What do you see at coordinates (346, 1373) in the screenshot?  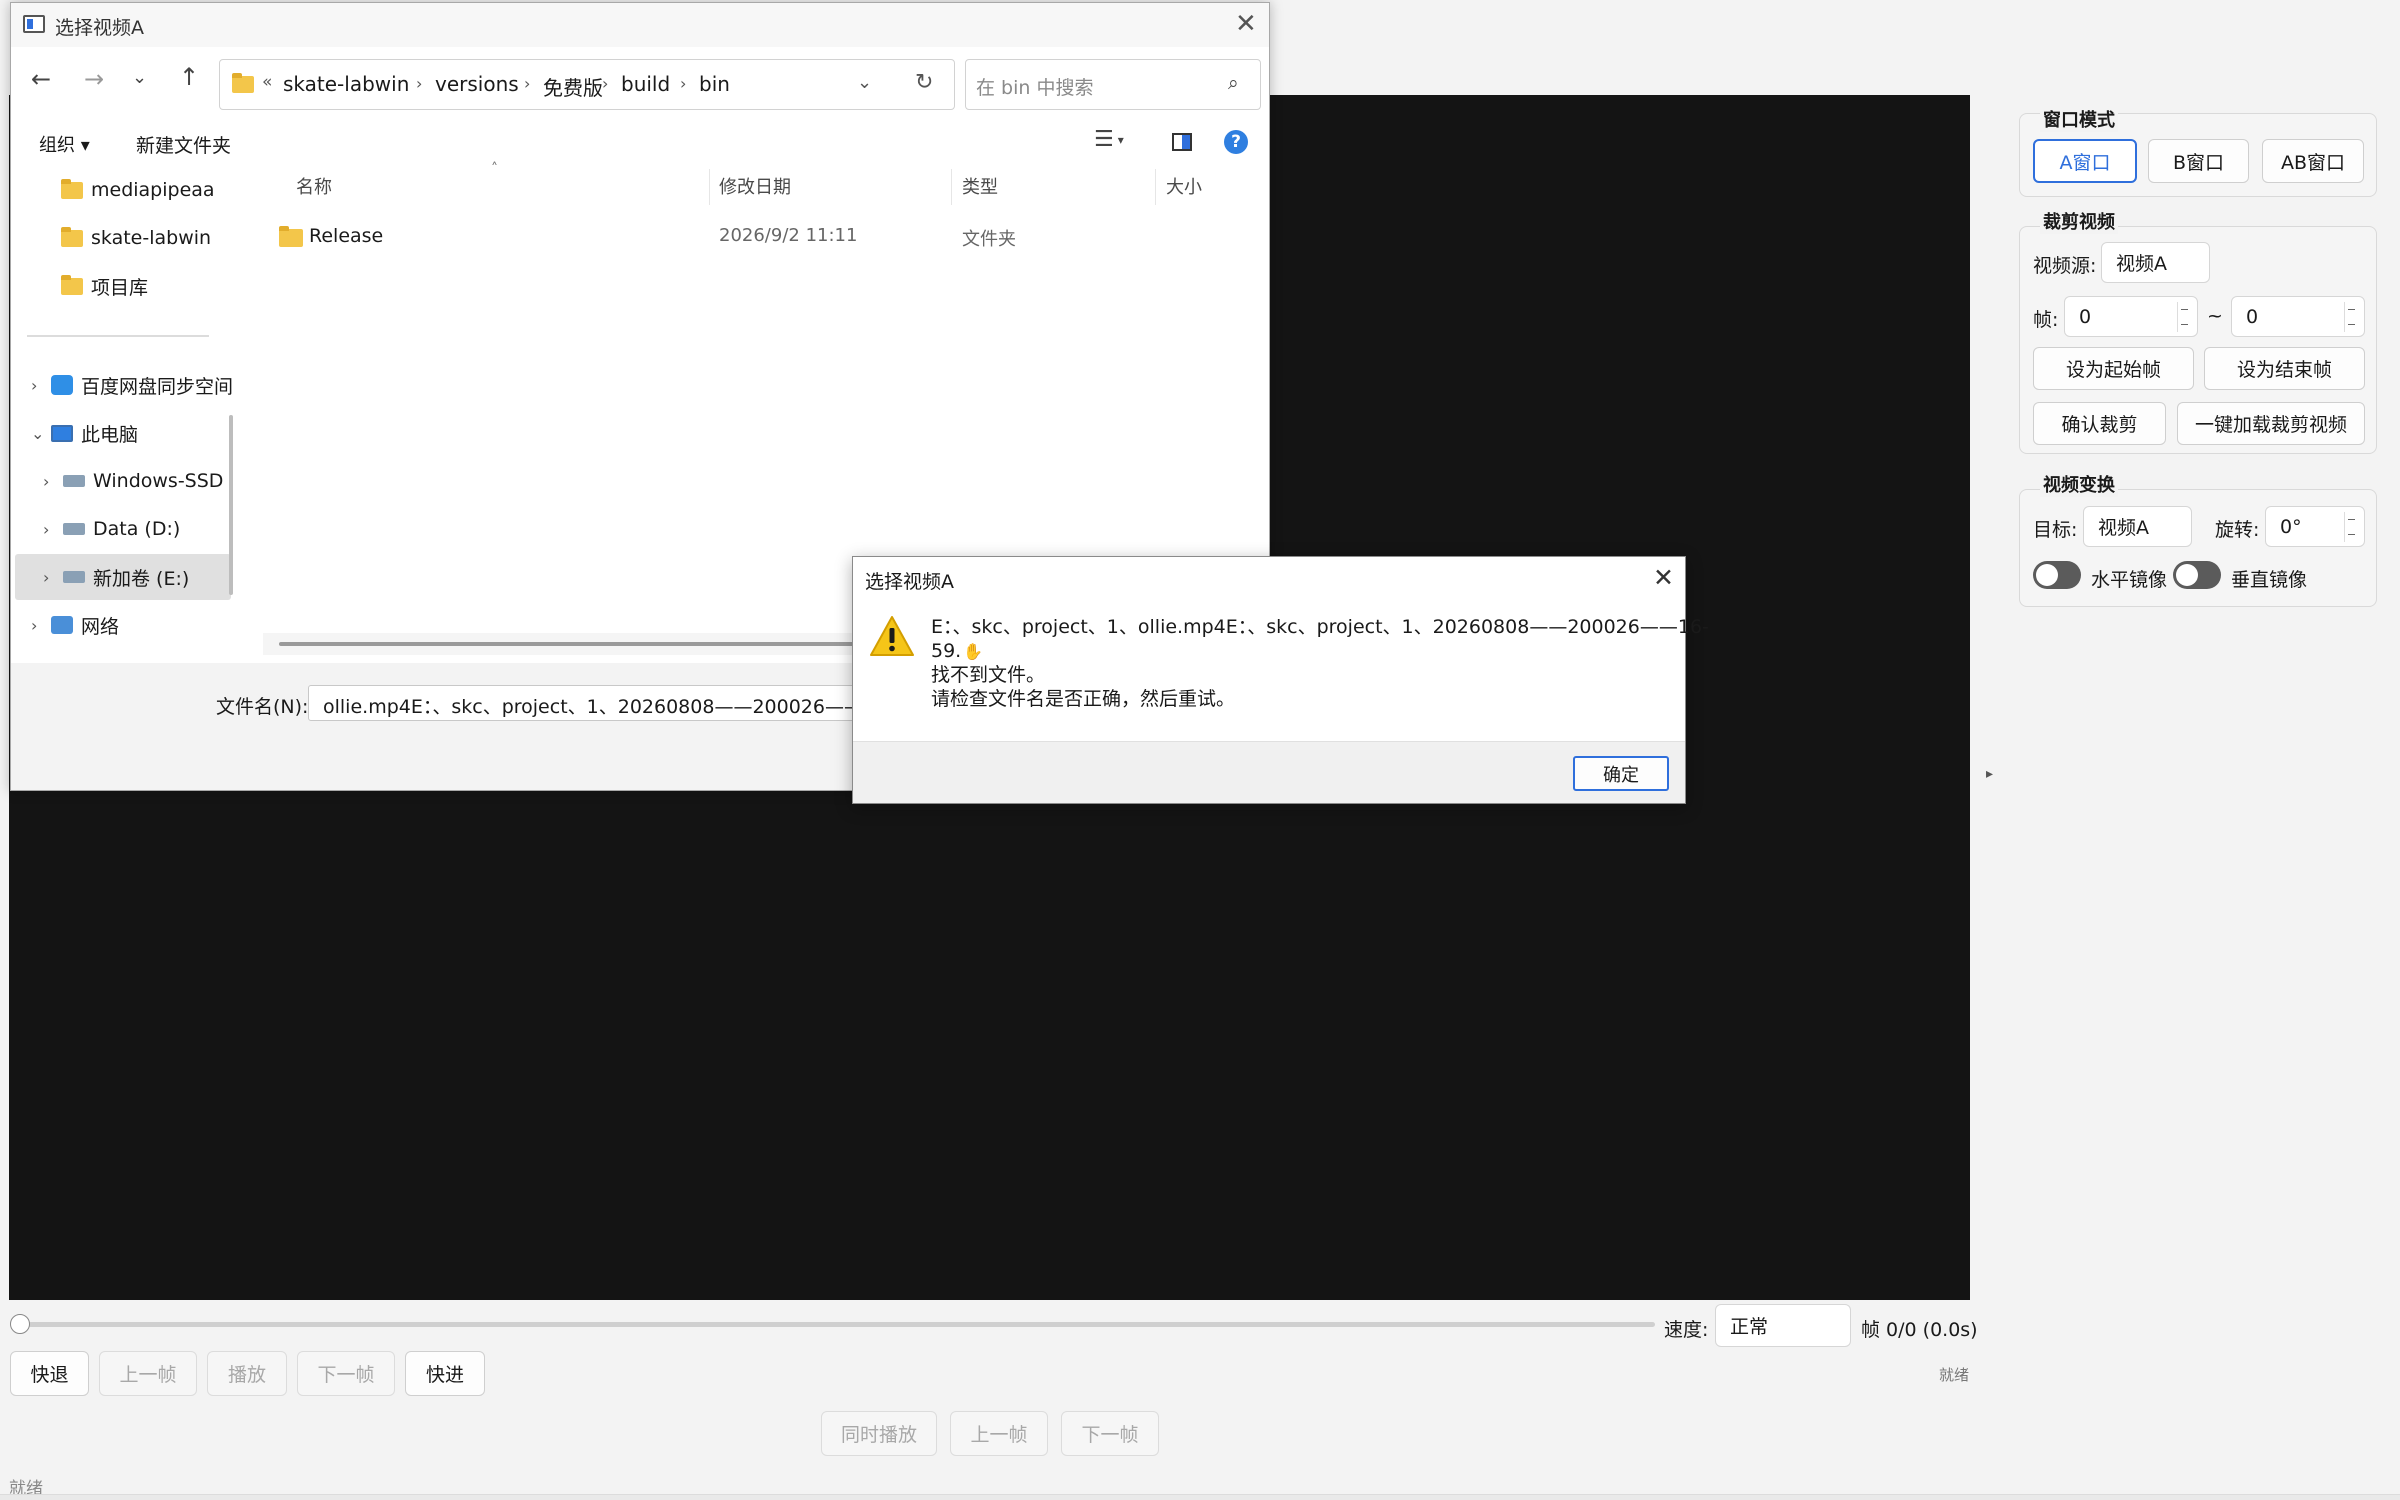 I see `next-frame-button: 下一帧` at bounding box center [346, 1373].